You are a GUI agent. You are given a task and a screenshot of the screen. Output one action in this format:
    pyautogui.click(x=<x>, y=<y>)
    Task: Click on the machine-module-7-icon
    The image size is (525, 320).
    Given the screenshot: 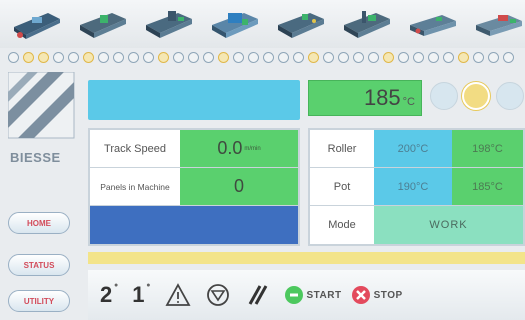 What is the action you would take?
    pyautogui.click(x=432, y=24)
    